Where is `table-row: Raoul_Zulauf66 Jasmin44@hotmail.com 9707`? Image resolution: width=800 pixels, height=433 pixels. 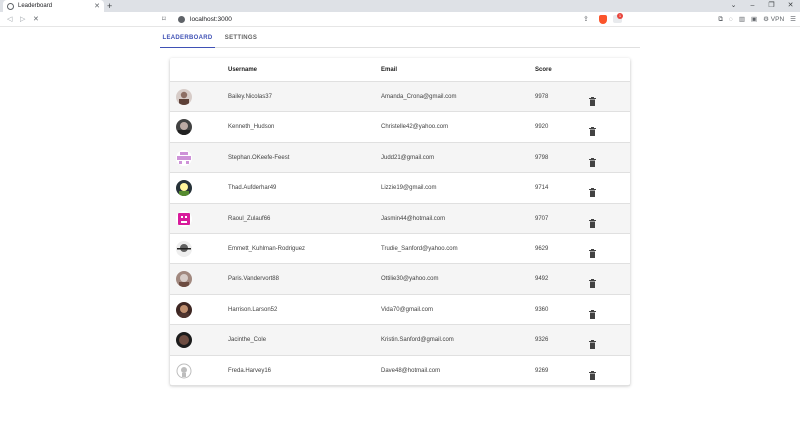
table-row: Raoul_Zulauf66 Jasmin44@hotmail.com 9707 is located at coordinates (400, 218).